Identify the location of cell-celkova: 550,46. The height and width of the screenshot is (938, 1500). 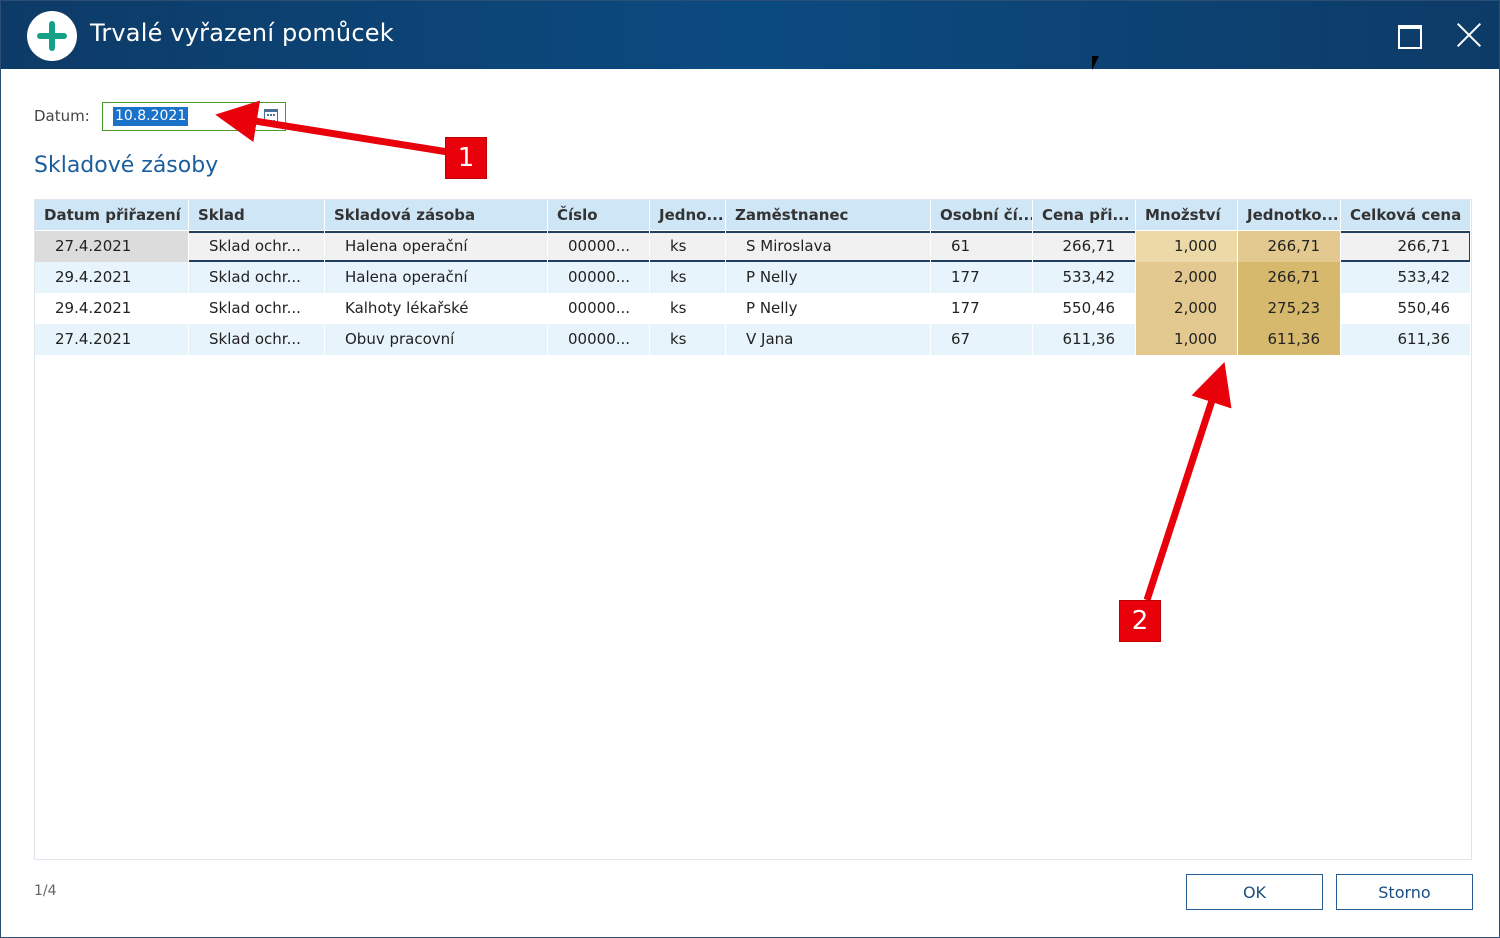
(1406, 308).